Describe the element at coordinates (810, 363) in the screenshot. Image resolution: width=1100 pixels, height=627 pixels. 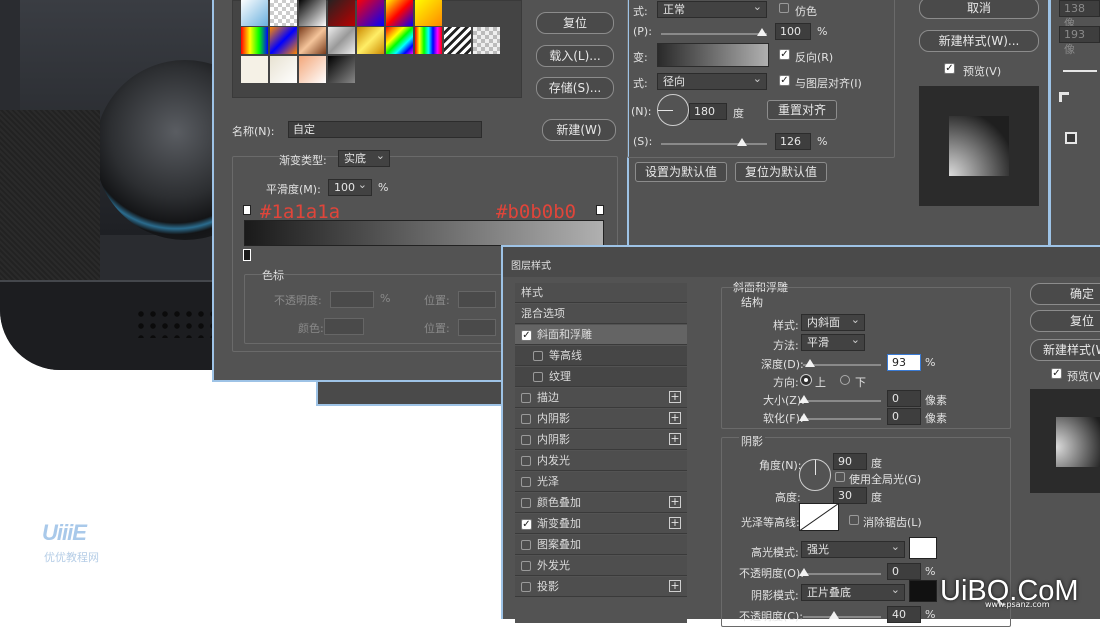
I see `depth-thumb` at that location.